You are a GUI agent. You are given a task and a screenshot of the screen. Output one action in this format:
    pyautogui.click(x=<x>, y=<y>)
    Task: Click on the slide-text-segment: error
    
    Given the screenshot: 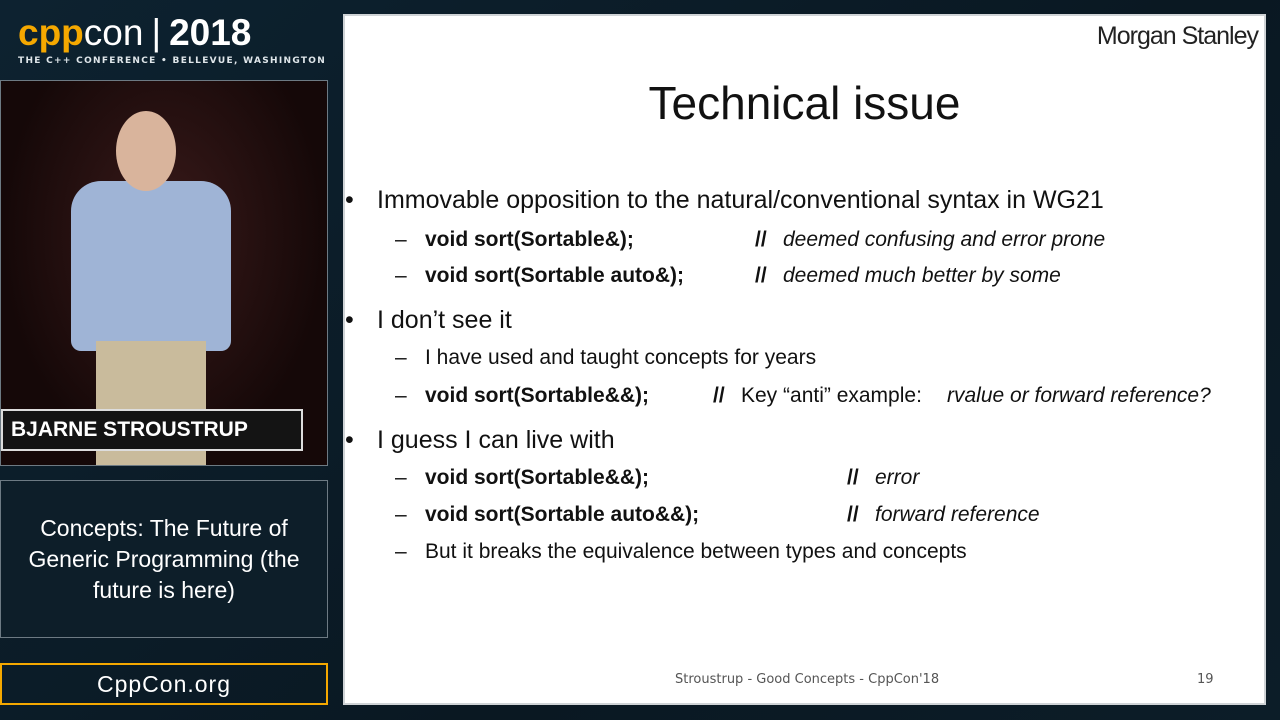 What is the action you would take?
    pyautogui.click(x=897, y=477)
    